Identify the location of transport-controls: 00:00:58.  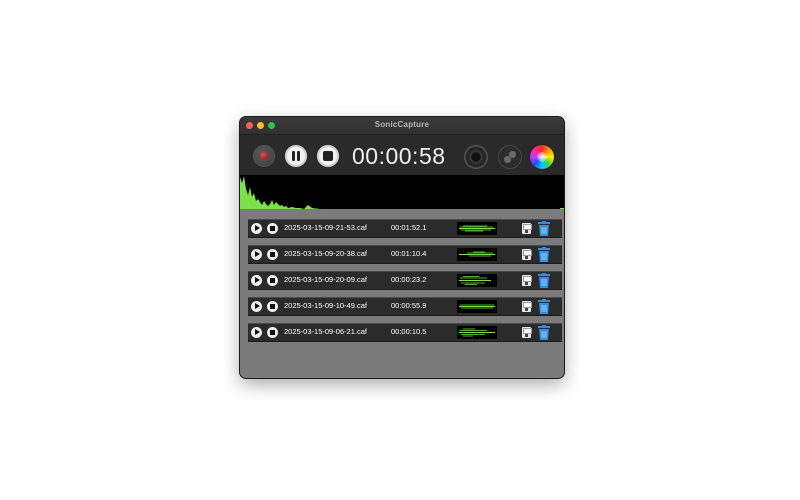
(402, 155).